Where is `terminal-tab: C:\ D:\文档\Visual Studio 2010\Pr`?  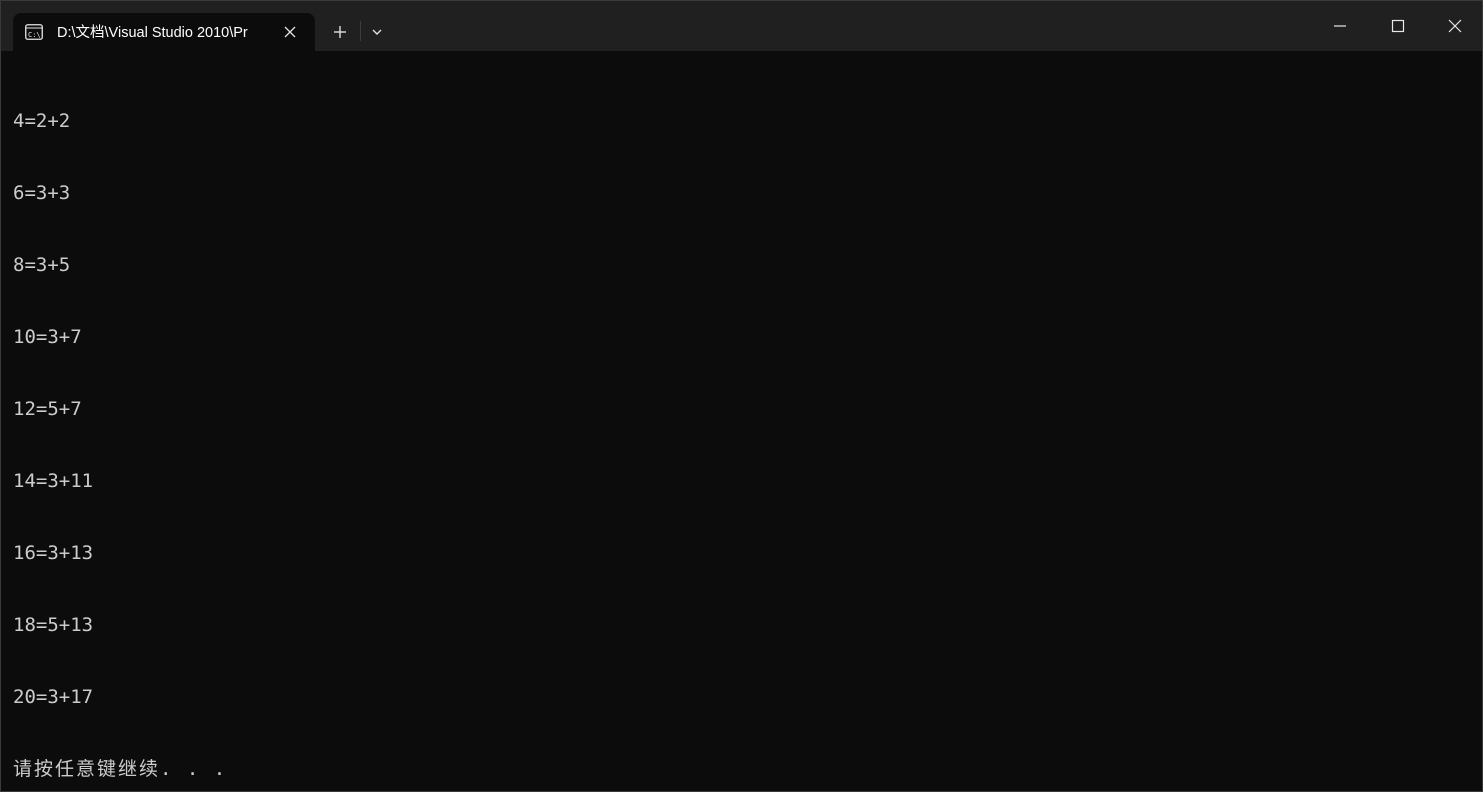
terminal-tab: C:\ D:\文档\Visual Studio 2010\Pr is located at coordinates (164, 32).